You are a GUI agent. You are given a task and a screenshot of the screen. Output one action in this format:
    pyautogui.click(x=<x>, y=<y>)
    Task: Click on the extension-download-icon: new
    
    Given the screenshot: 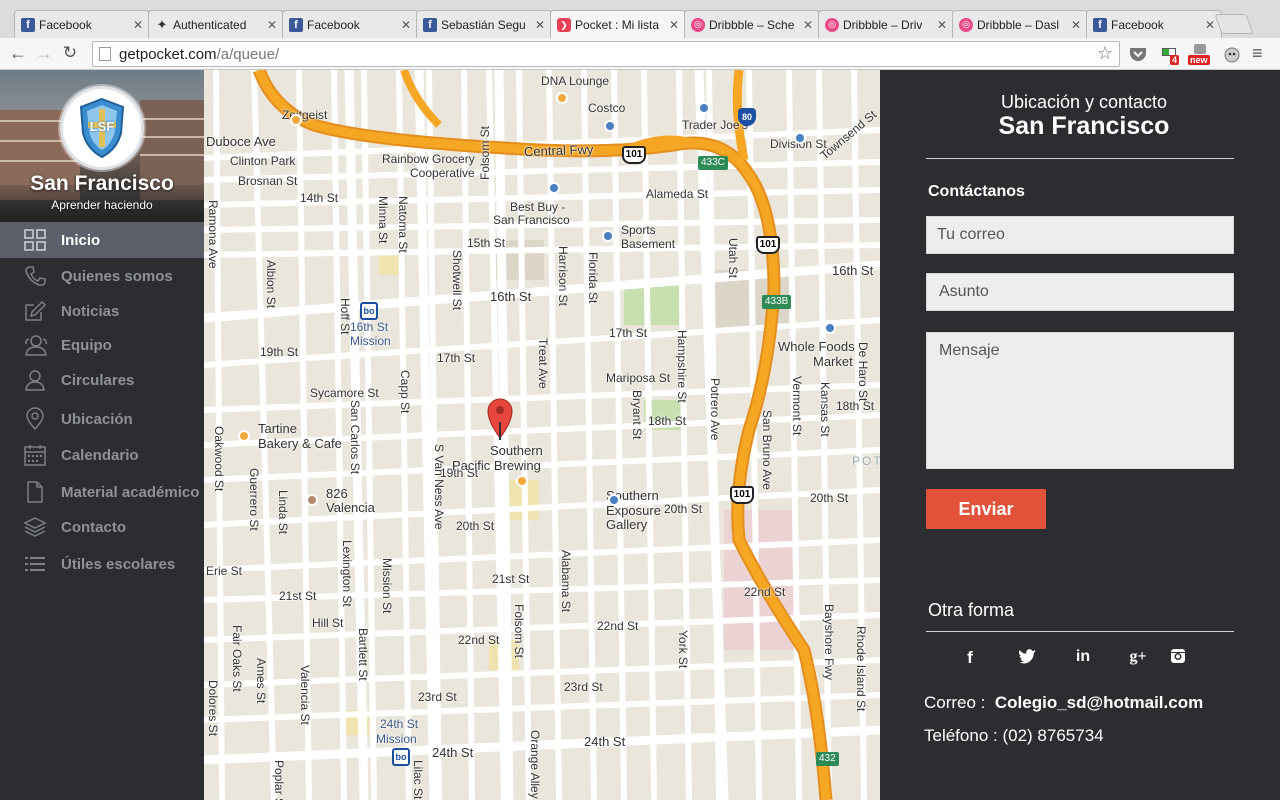 What is the action you would take?
    pyautogui.click(x=1201, y=54)
    